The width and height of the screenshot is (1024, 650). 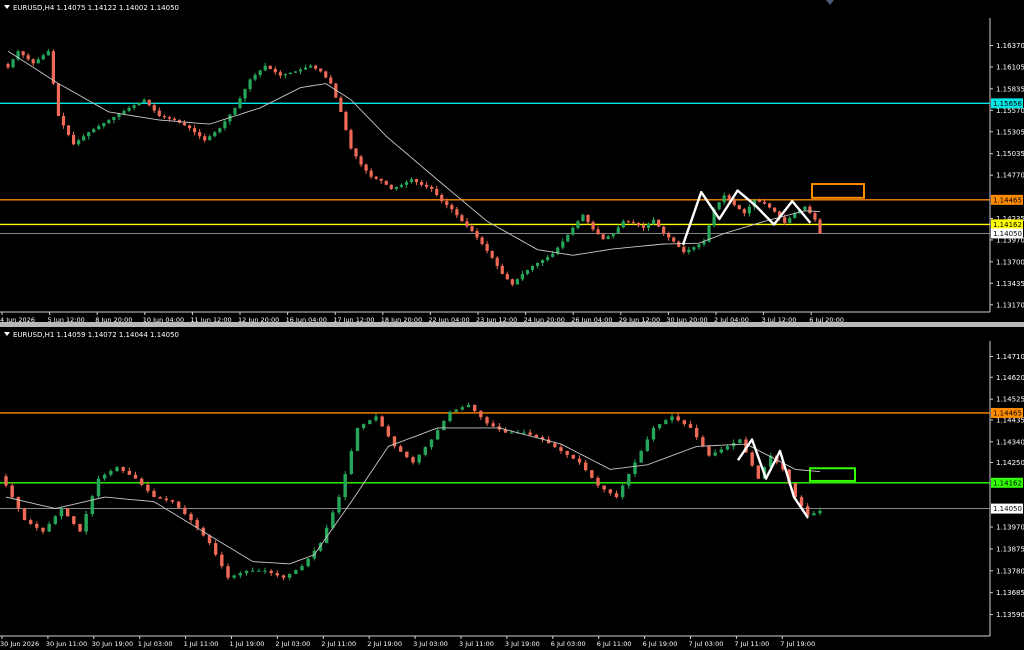 What do you see at coordinates (1010, 528) in the screenshot?
I see `h1-price-tick-label: 1.13970` at bounding box center [1010, 528].